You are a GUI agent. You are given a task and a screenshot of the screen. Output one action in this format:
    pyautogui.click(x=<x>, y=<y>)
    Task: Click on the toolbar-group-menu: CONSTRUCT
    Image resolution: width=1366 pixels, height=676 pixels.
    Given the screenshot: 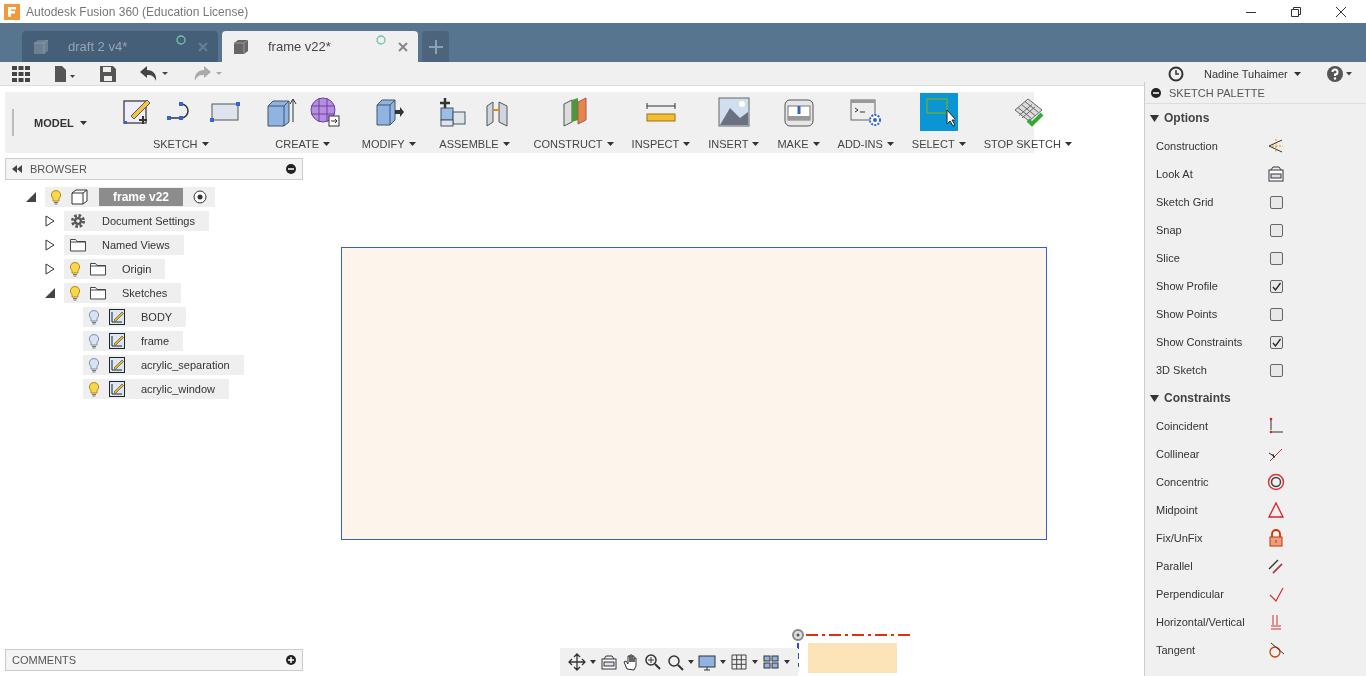 What is the action you would take?
    pyautogui.click(x=573, y=144)
    